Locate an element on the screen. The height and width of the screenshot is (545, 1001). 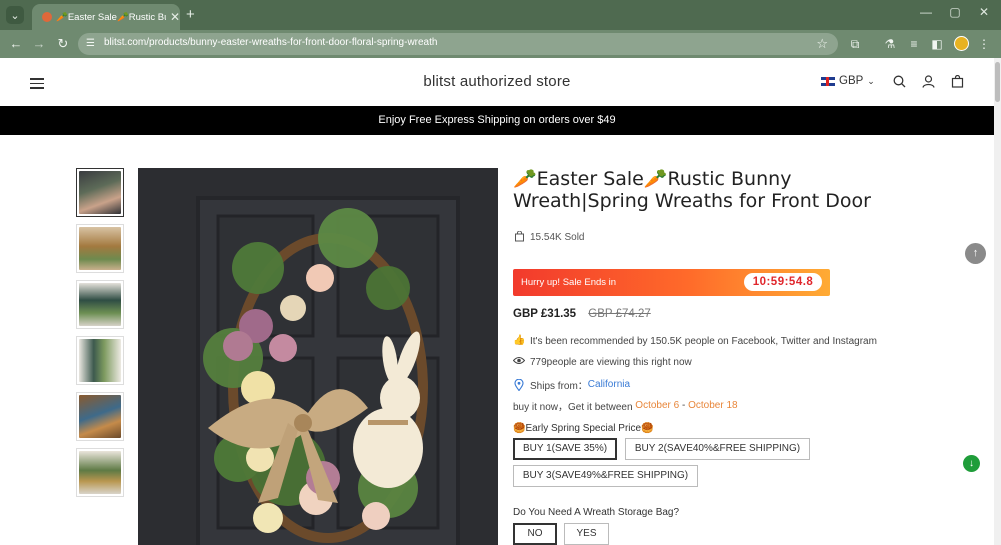
countdown-label: Hurry up! Sale Ends in is located at coordinates (569, 282).